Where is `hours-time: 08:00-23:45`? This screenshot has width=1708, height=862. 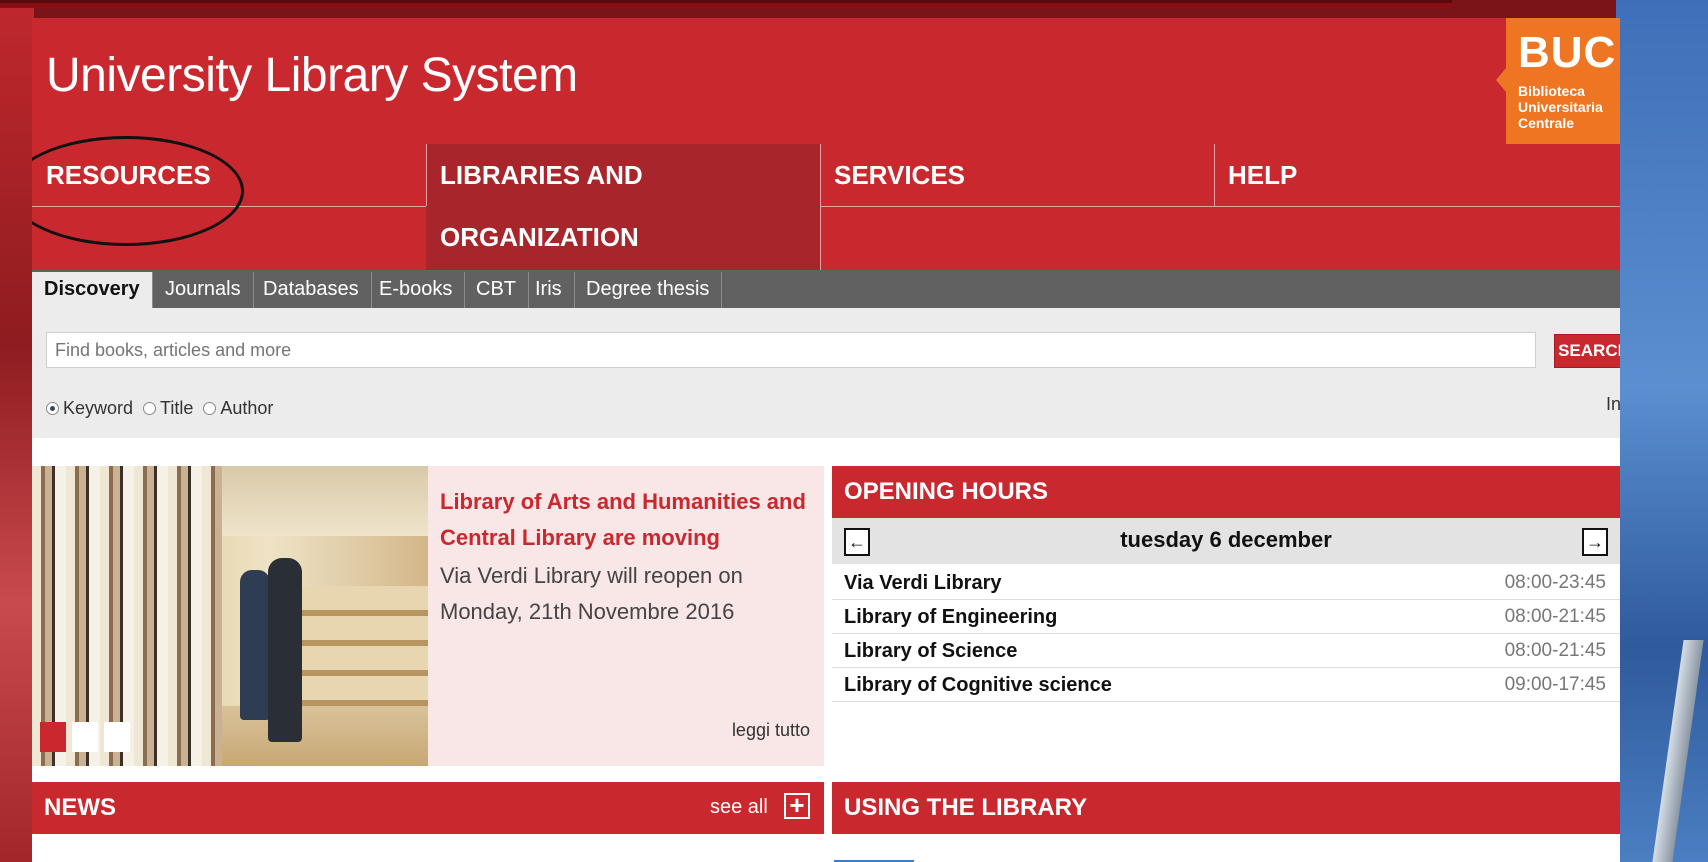
hours-time: 08:00-23:45 is located at coordinates (1555, 582).